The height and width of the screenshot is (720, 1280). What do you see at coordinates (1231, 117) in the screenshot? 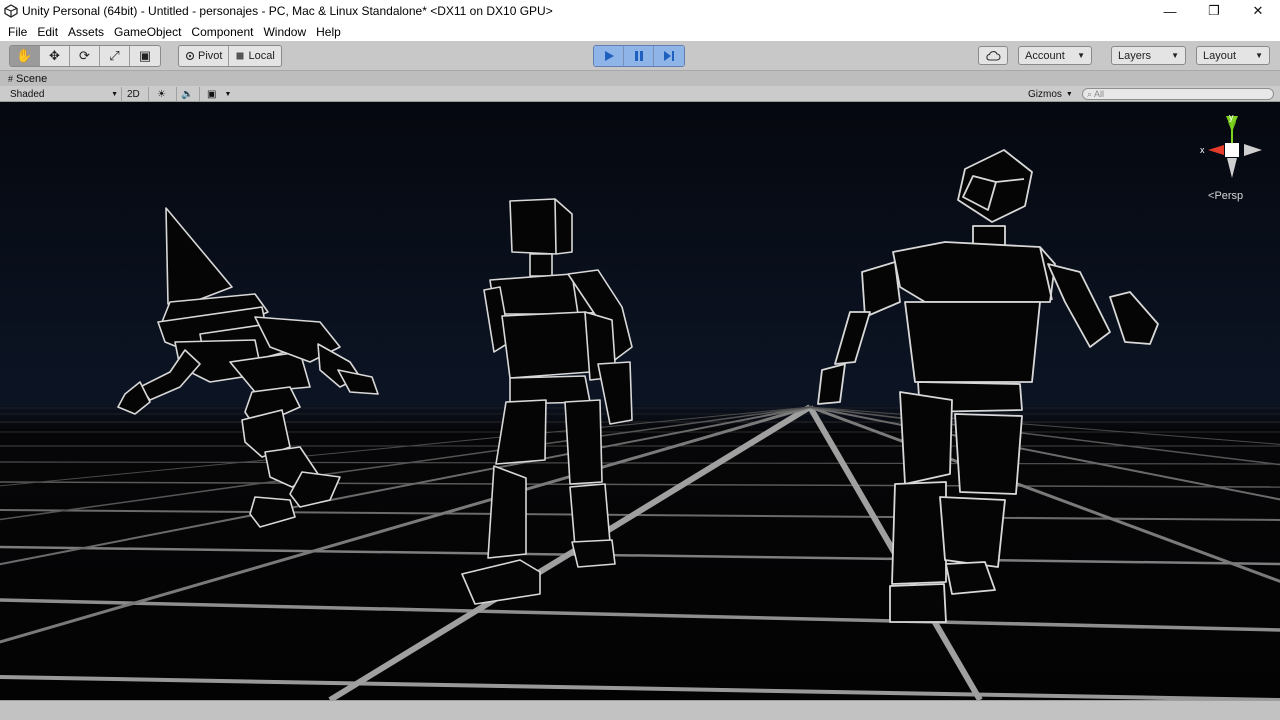
I see `gizmo-y-label: y` at bounding box center [1231, 117].